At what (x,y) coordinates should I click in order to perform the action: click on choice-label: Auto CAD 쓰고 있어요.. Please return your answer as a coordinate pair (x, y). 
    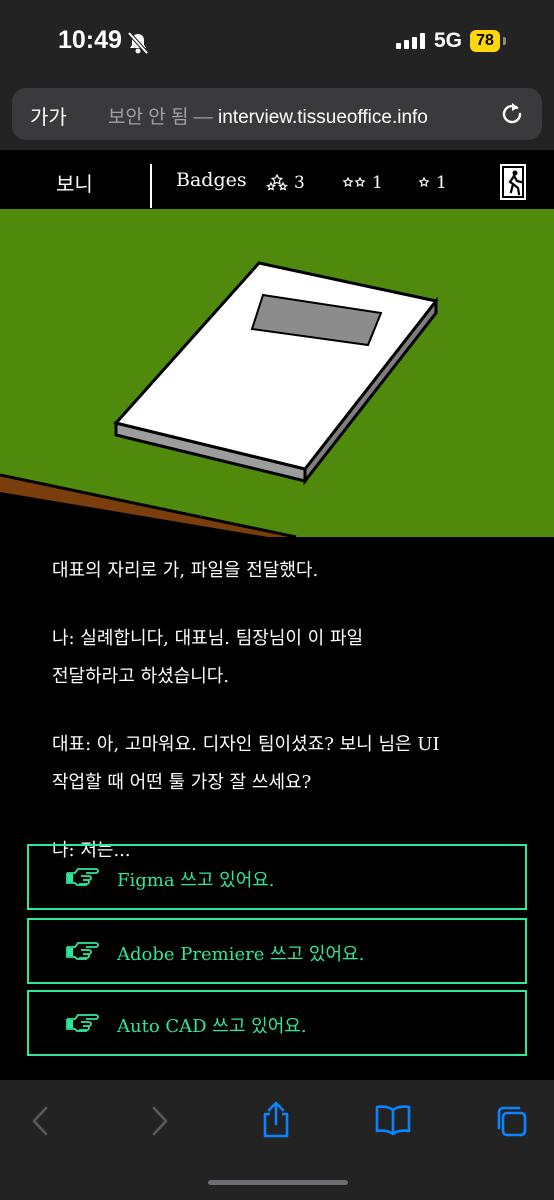
    Looking at the image, I should click on (212, 1026).